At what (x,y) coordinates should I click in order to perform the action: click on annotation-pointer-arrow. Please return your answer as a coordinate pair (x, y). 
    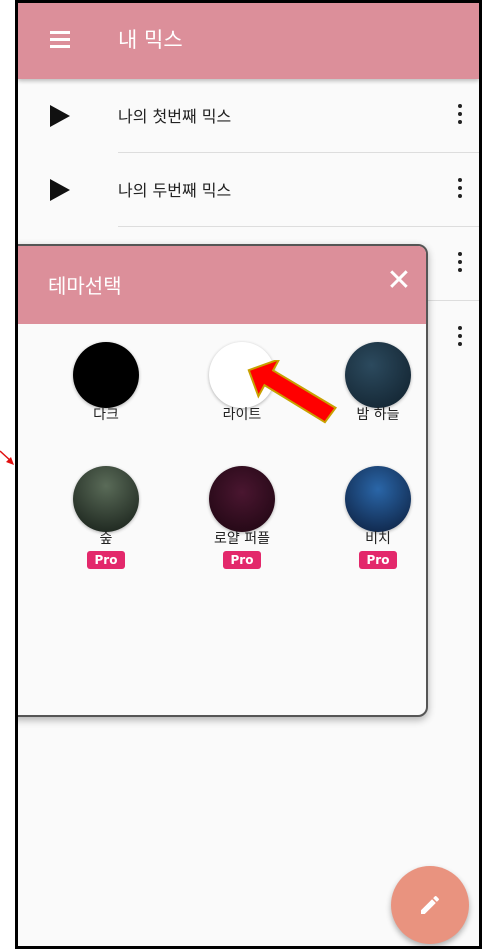
    Looking at the image, I should click on (7, 457).